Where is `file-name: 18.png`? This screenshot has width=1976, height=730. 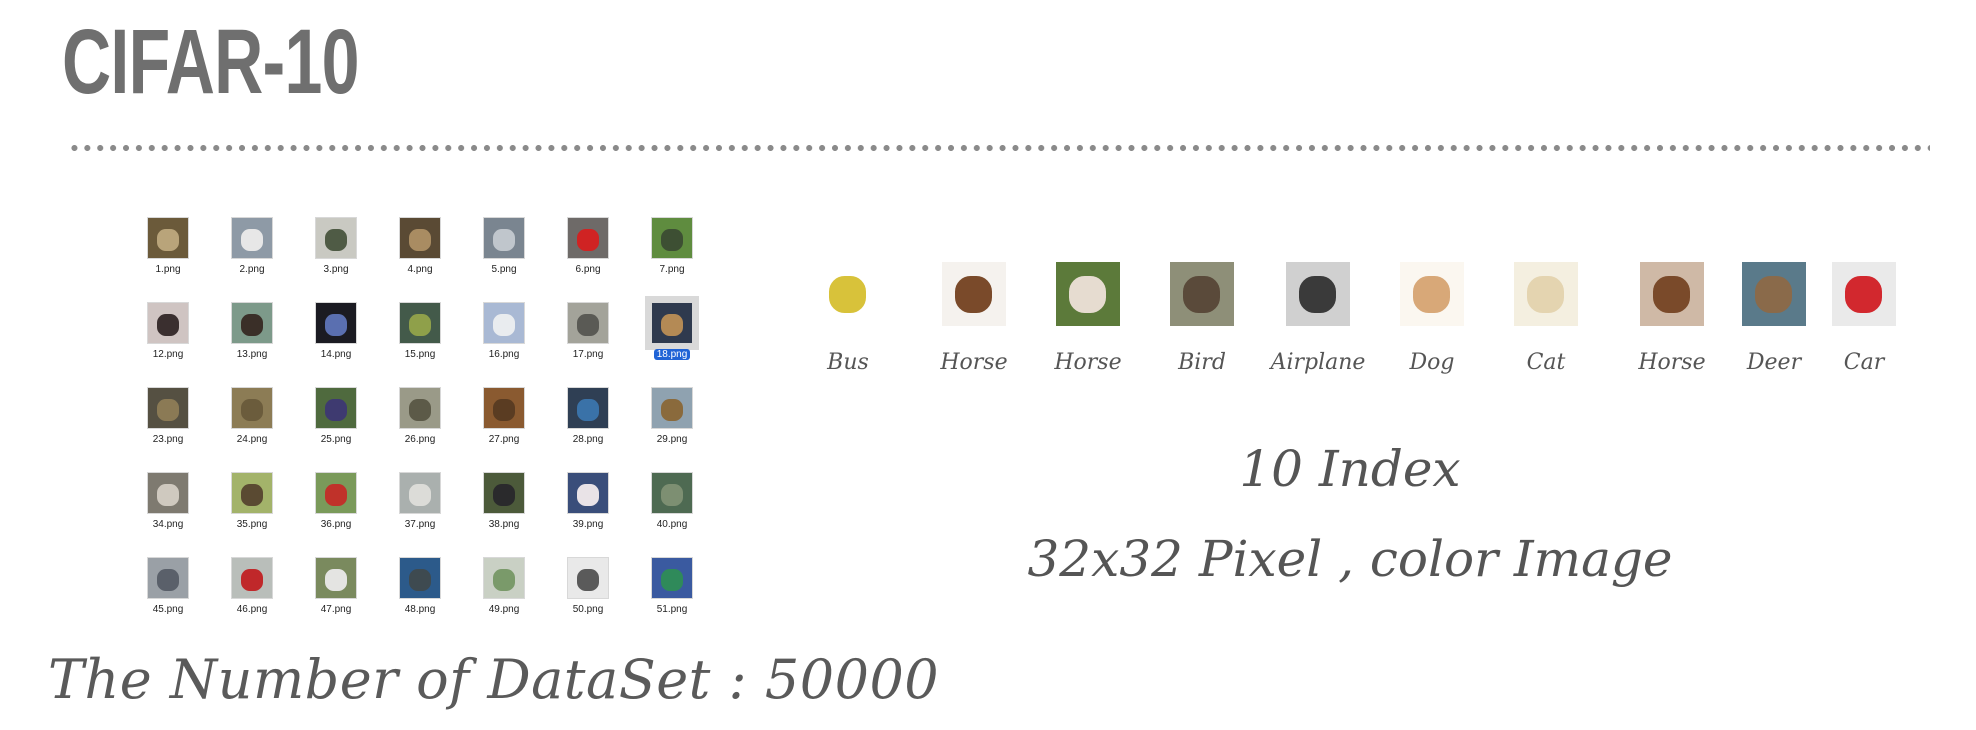
file-name: 18.png is located at coordinates (672, 354).